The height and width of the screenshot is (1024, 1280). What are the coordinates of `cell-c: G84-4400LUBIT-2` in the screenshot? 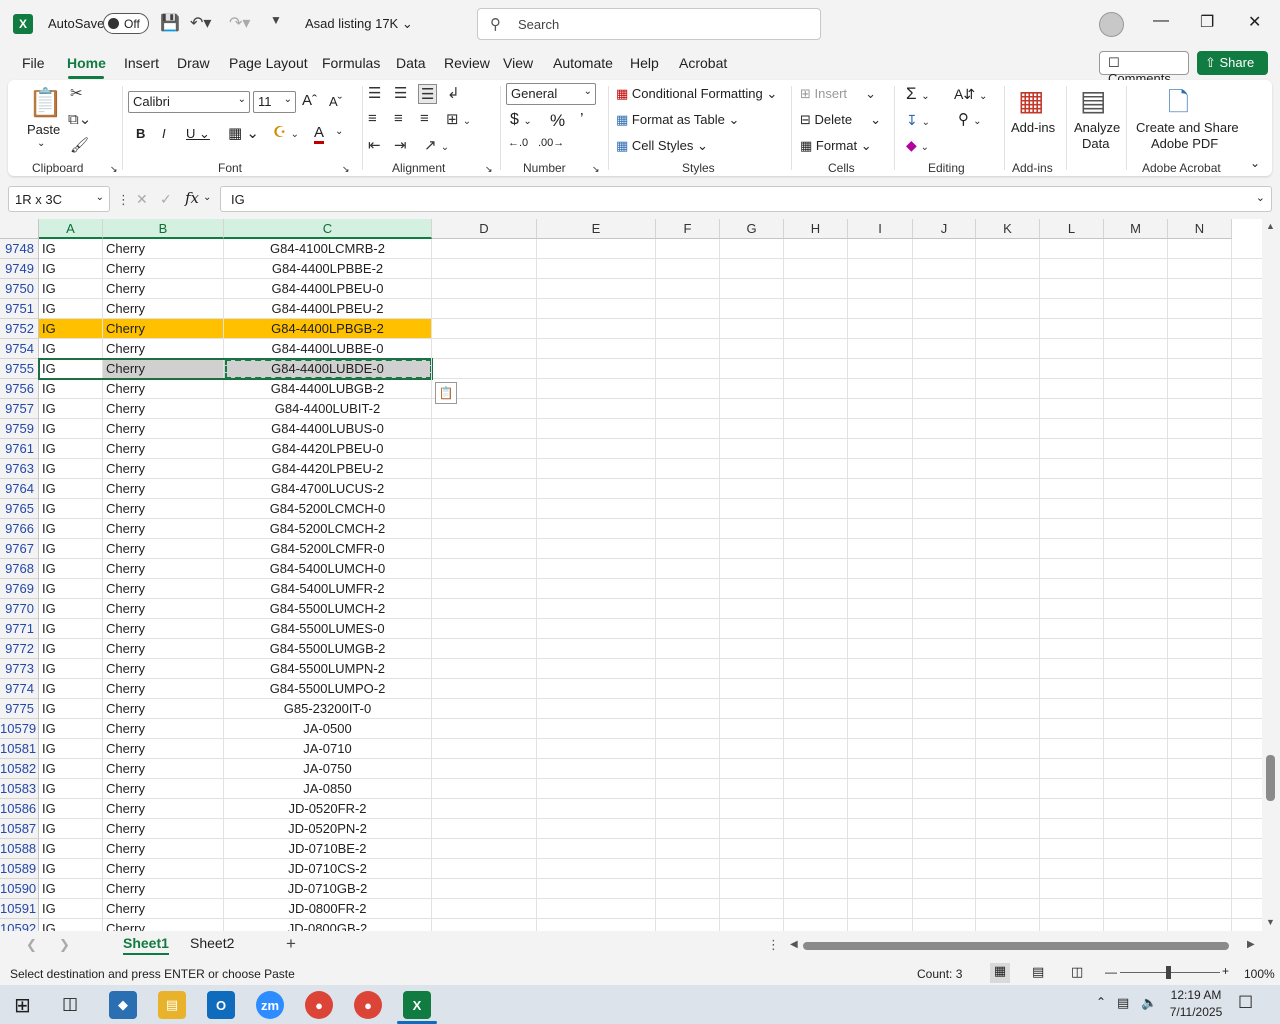 It's located at (328, 409).